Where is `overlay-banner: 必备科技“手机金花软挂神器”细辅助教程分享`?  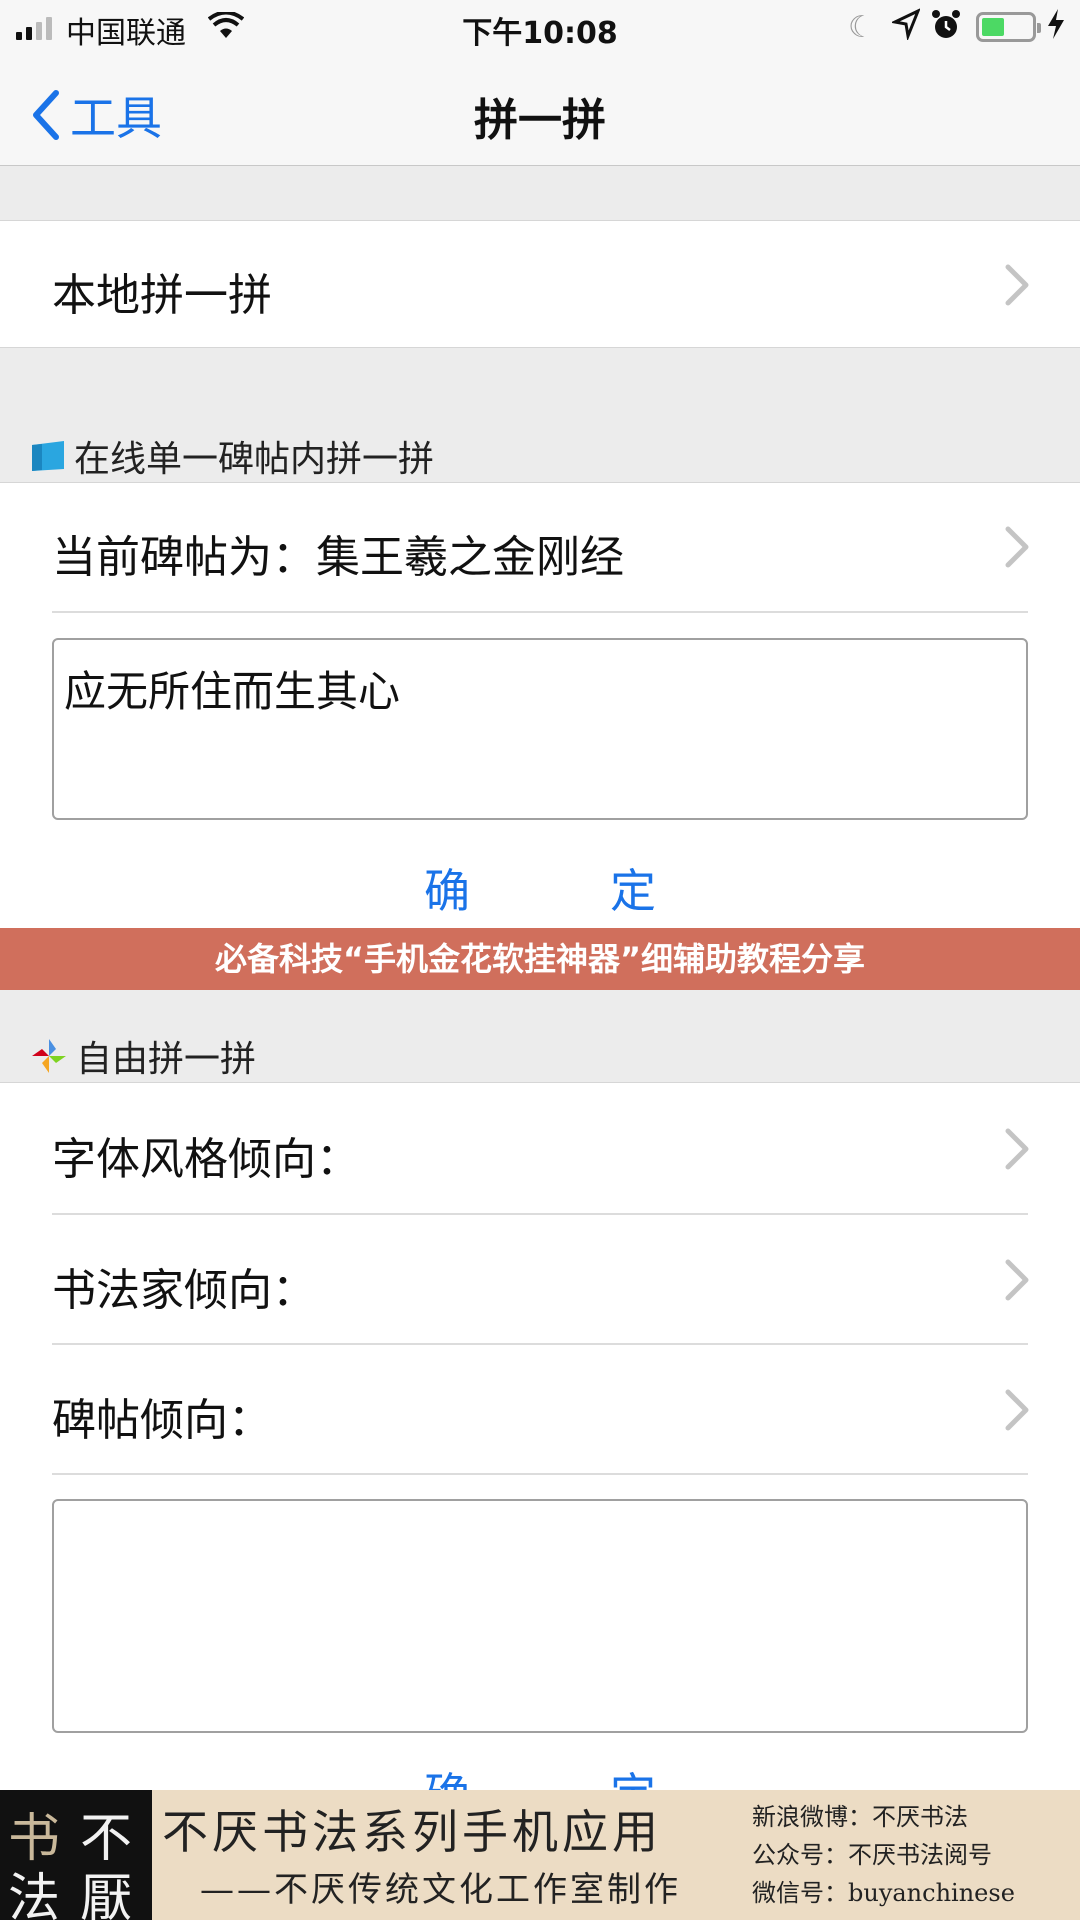
overlay-banner: 必备科技“手机金花软挂神器”细辅助教程分享 is located at coordinates (540, 959).